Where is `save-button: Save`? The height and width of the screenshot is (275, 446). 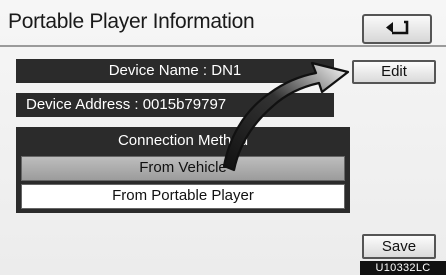
save-button: Save is located at coordinates (399, 246).